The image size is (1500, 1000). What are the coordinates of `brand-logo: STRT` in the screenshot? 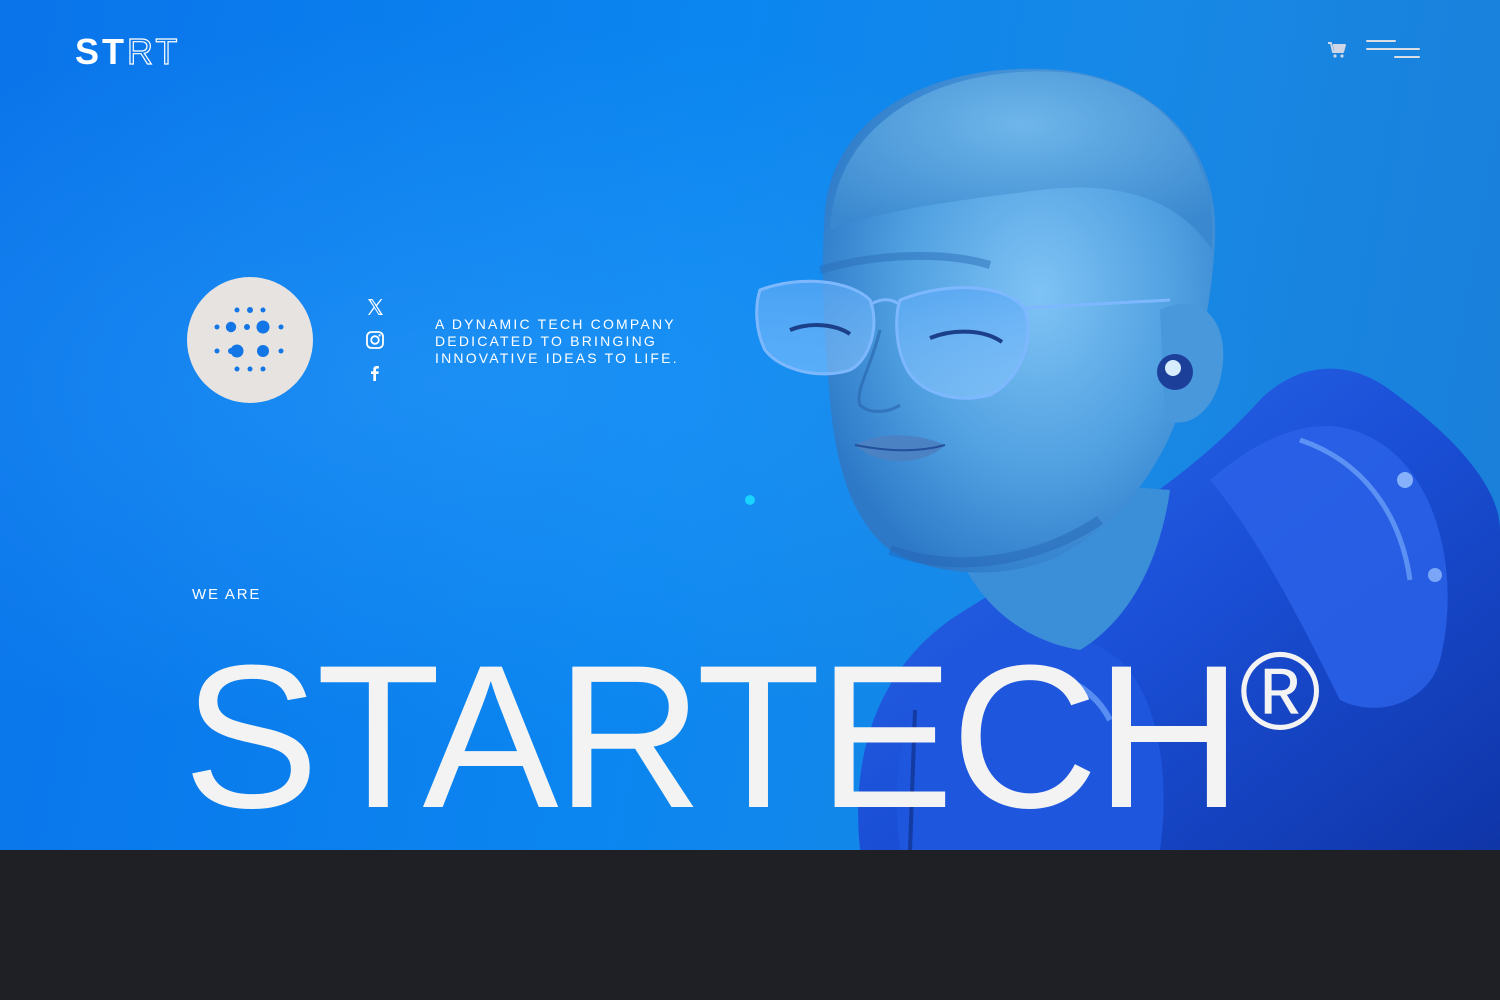 It's located at (128, 51).